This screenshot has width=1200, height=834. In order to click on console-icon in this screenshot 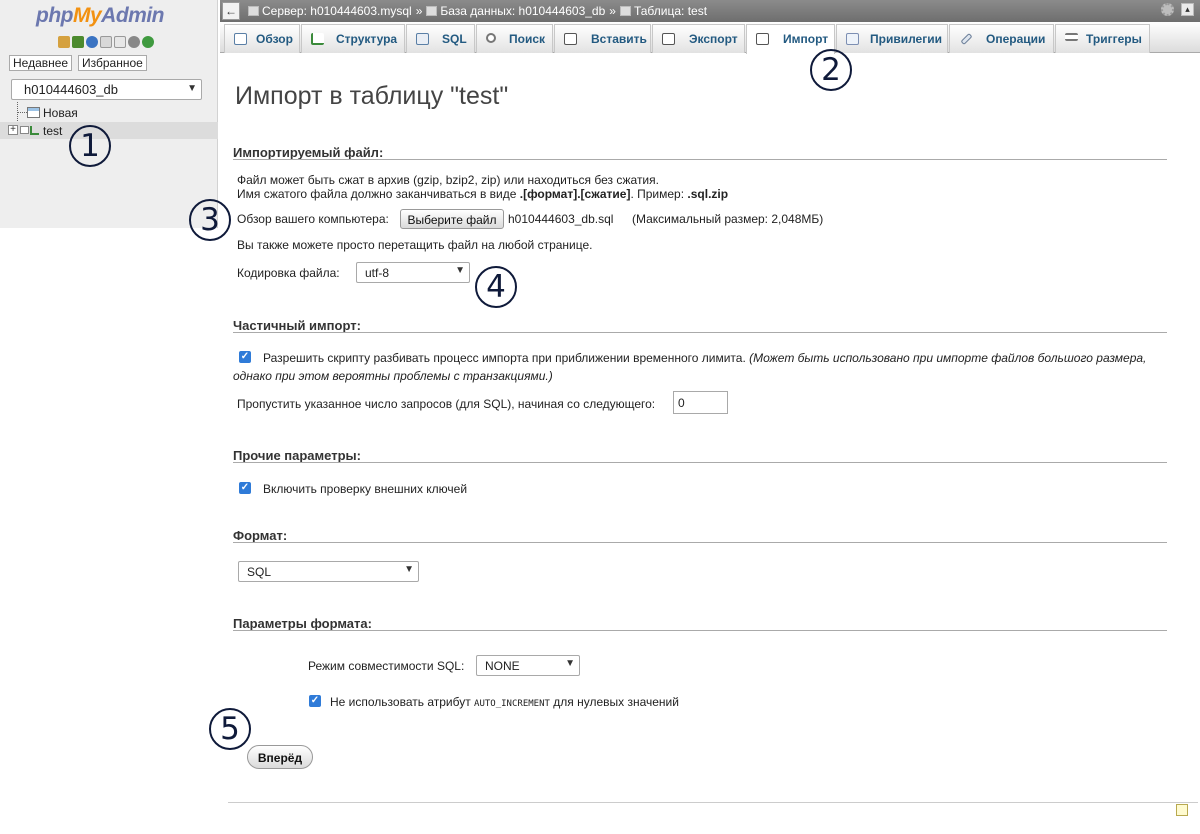, I will do `click(1182, 810)`.